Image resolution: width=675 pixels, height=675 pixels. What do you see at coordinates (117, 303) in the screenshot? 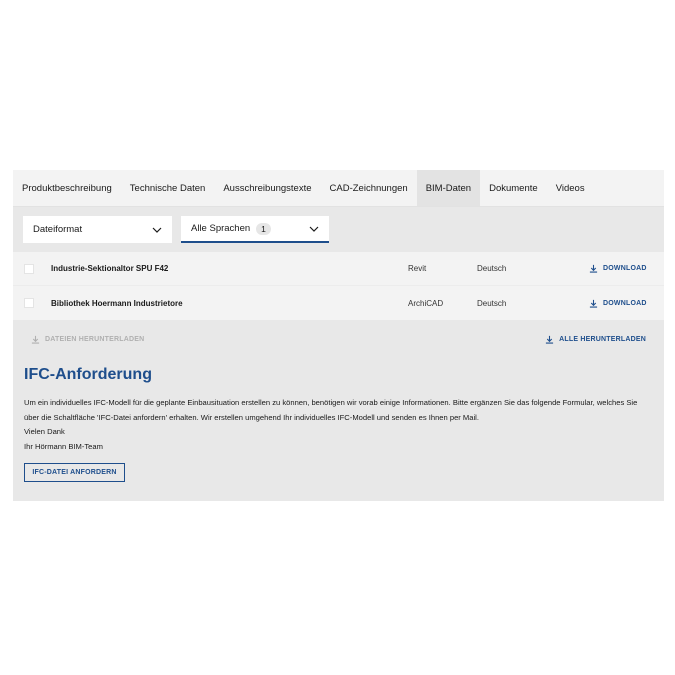
I see `file-name: Bibliothek Hoermann Industrietore` at bounding box center [117, 303].